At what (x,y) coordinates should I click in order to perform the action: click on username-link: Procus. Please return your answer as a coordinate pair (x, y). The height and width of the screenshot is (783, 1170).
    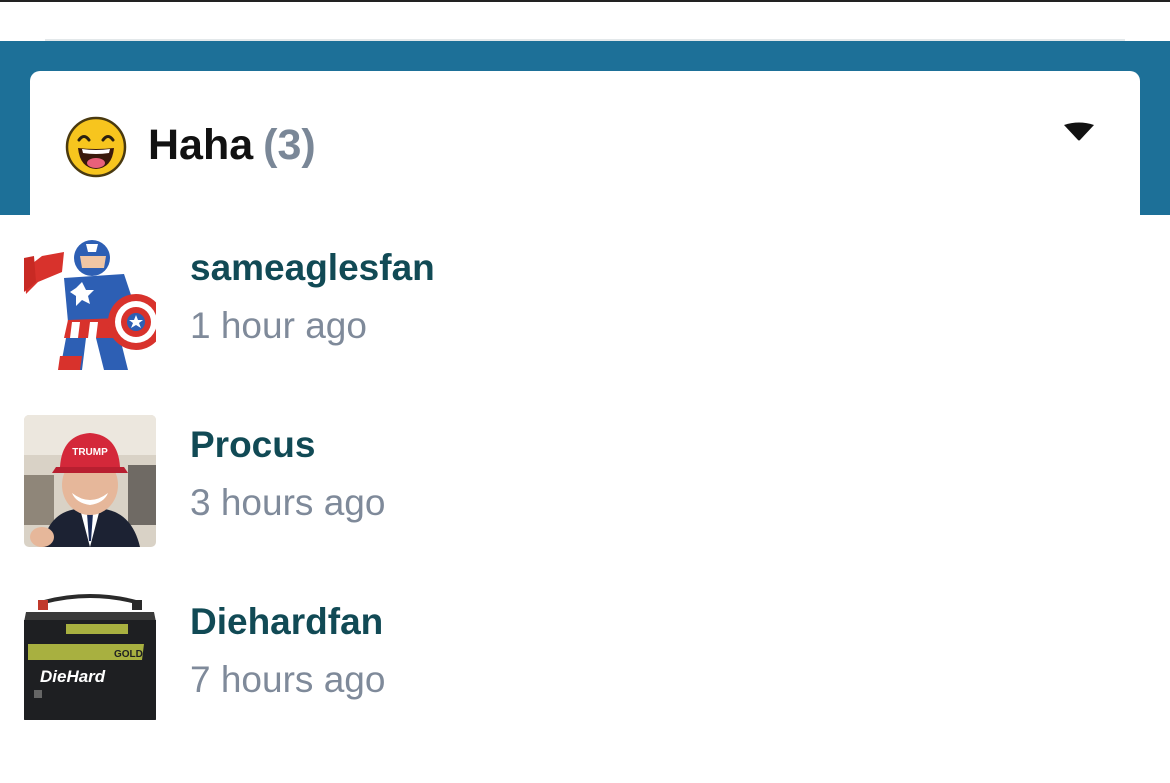
    Looking at the image, I should click on (252, 445).